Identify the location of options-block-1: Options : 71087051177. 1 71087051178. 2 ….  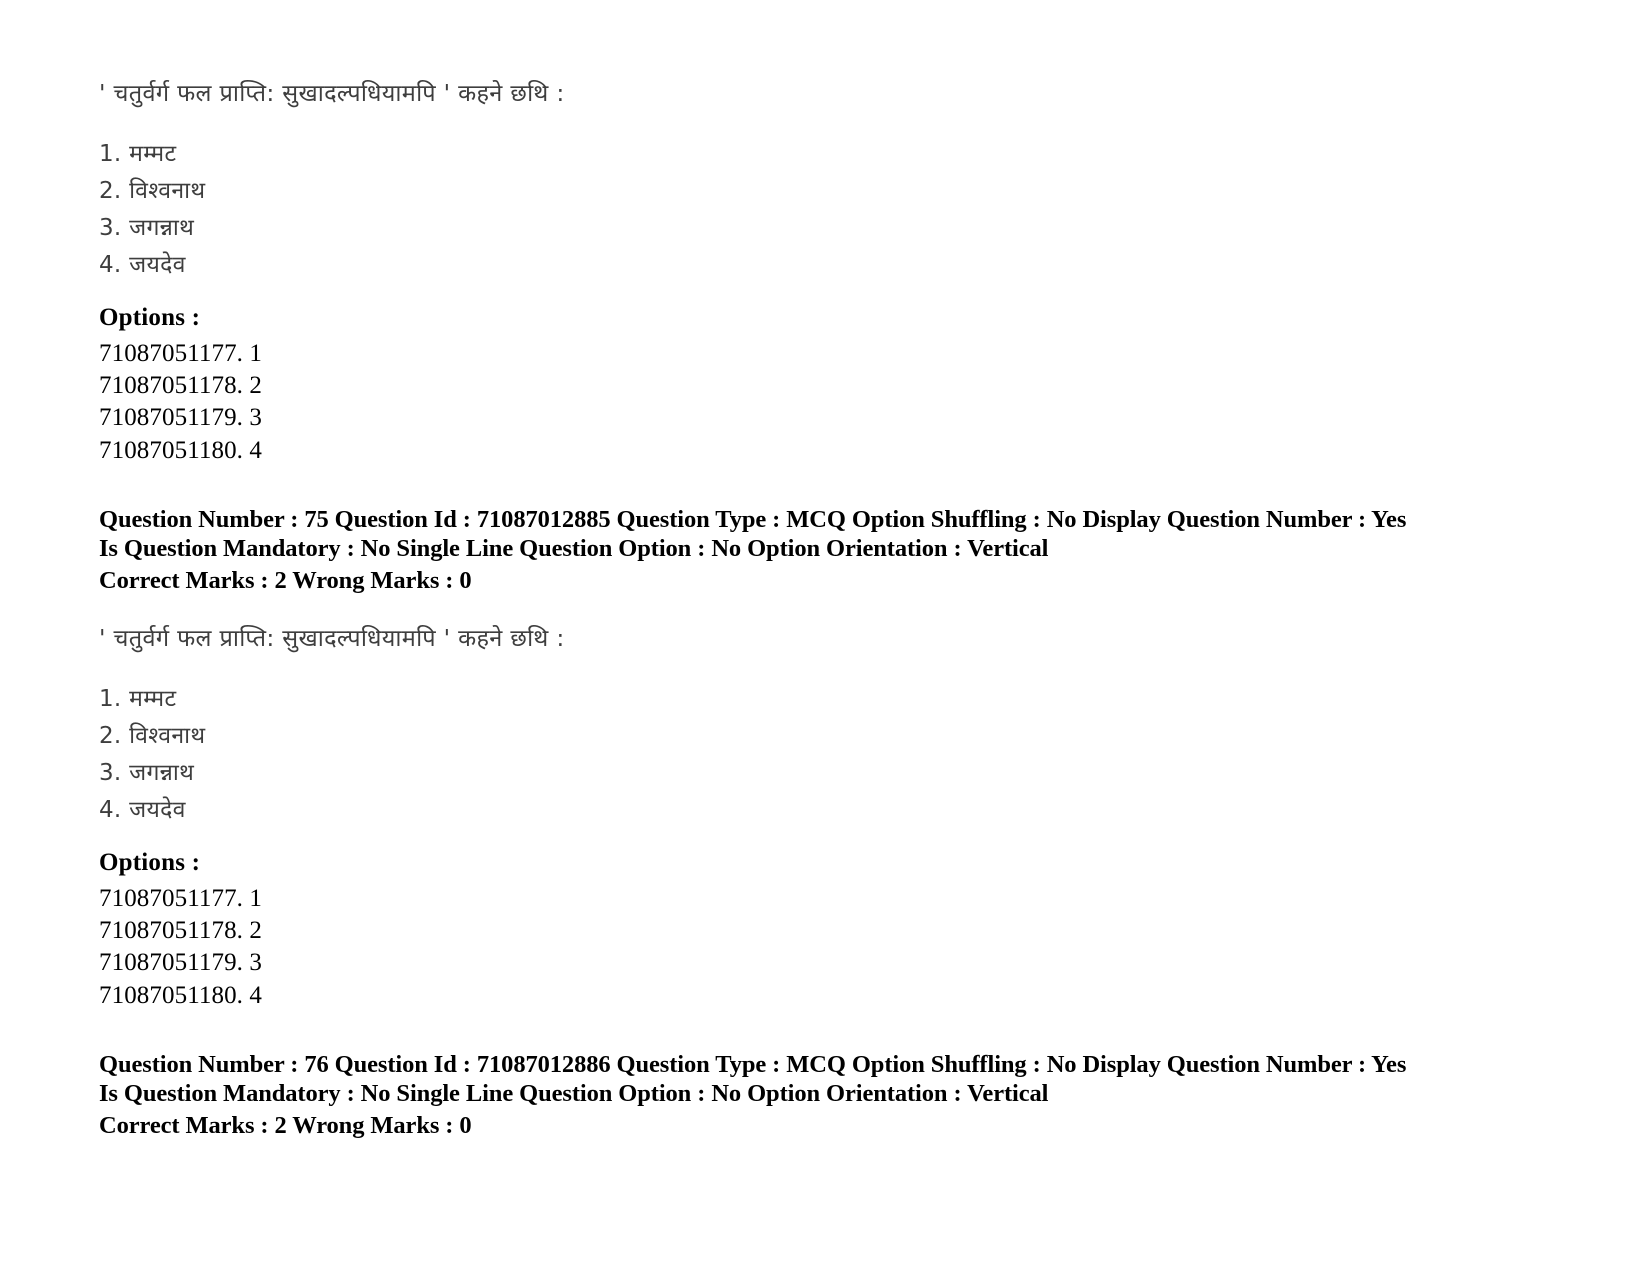
(814, 384).